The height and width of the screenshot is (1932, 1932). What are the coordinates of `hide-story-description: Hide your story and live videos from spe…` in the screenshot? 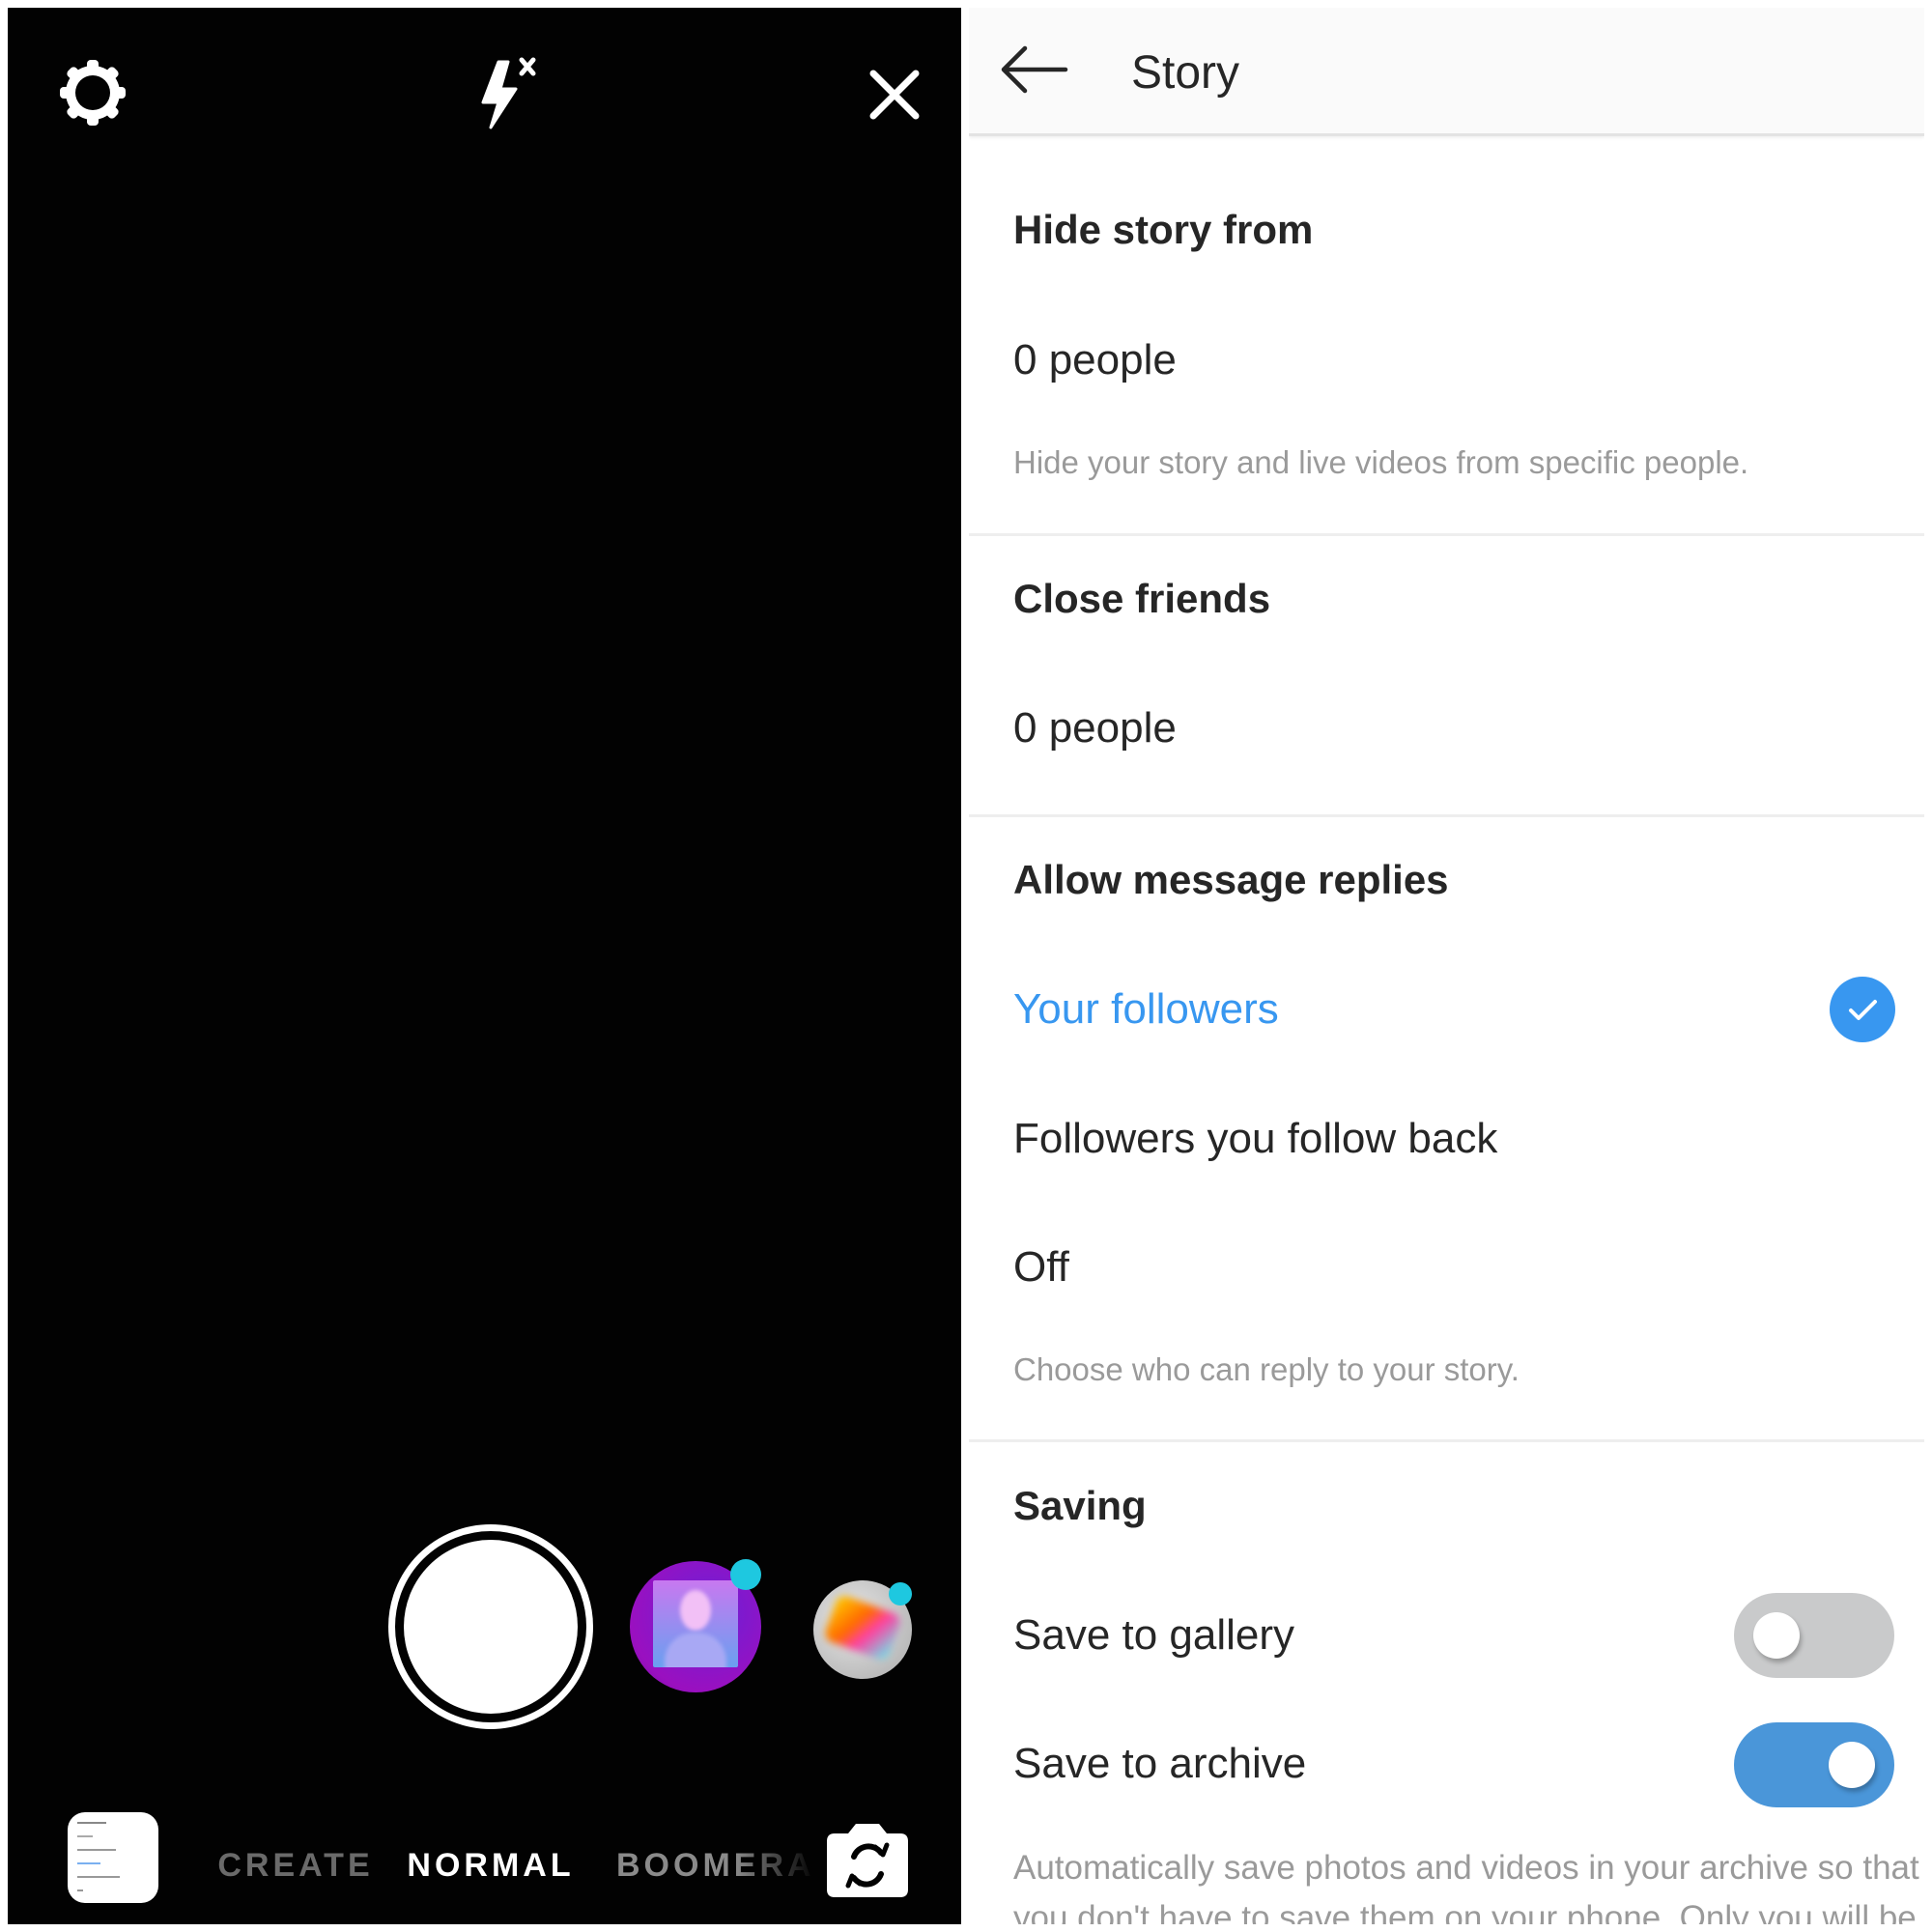 It's located at (1381, 462).